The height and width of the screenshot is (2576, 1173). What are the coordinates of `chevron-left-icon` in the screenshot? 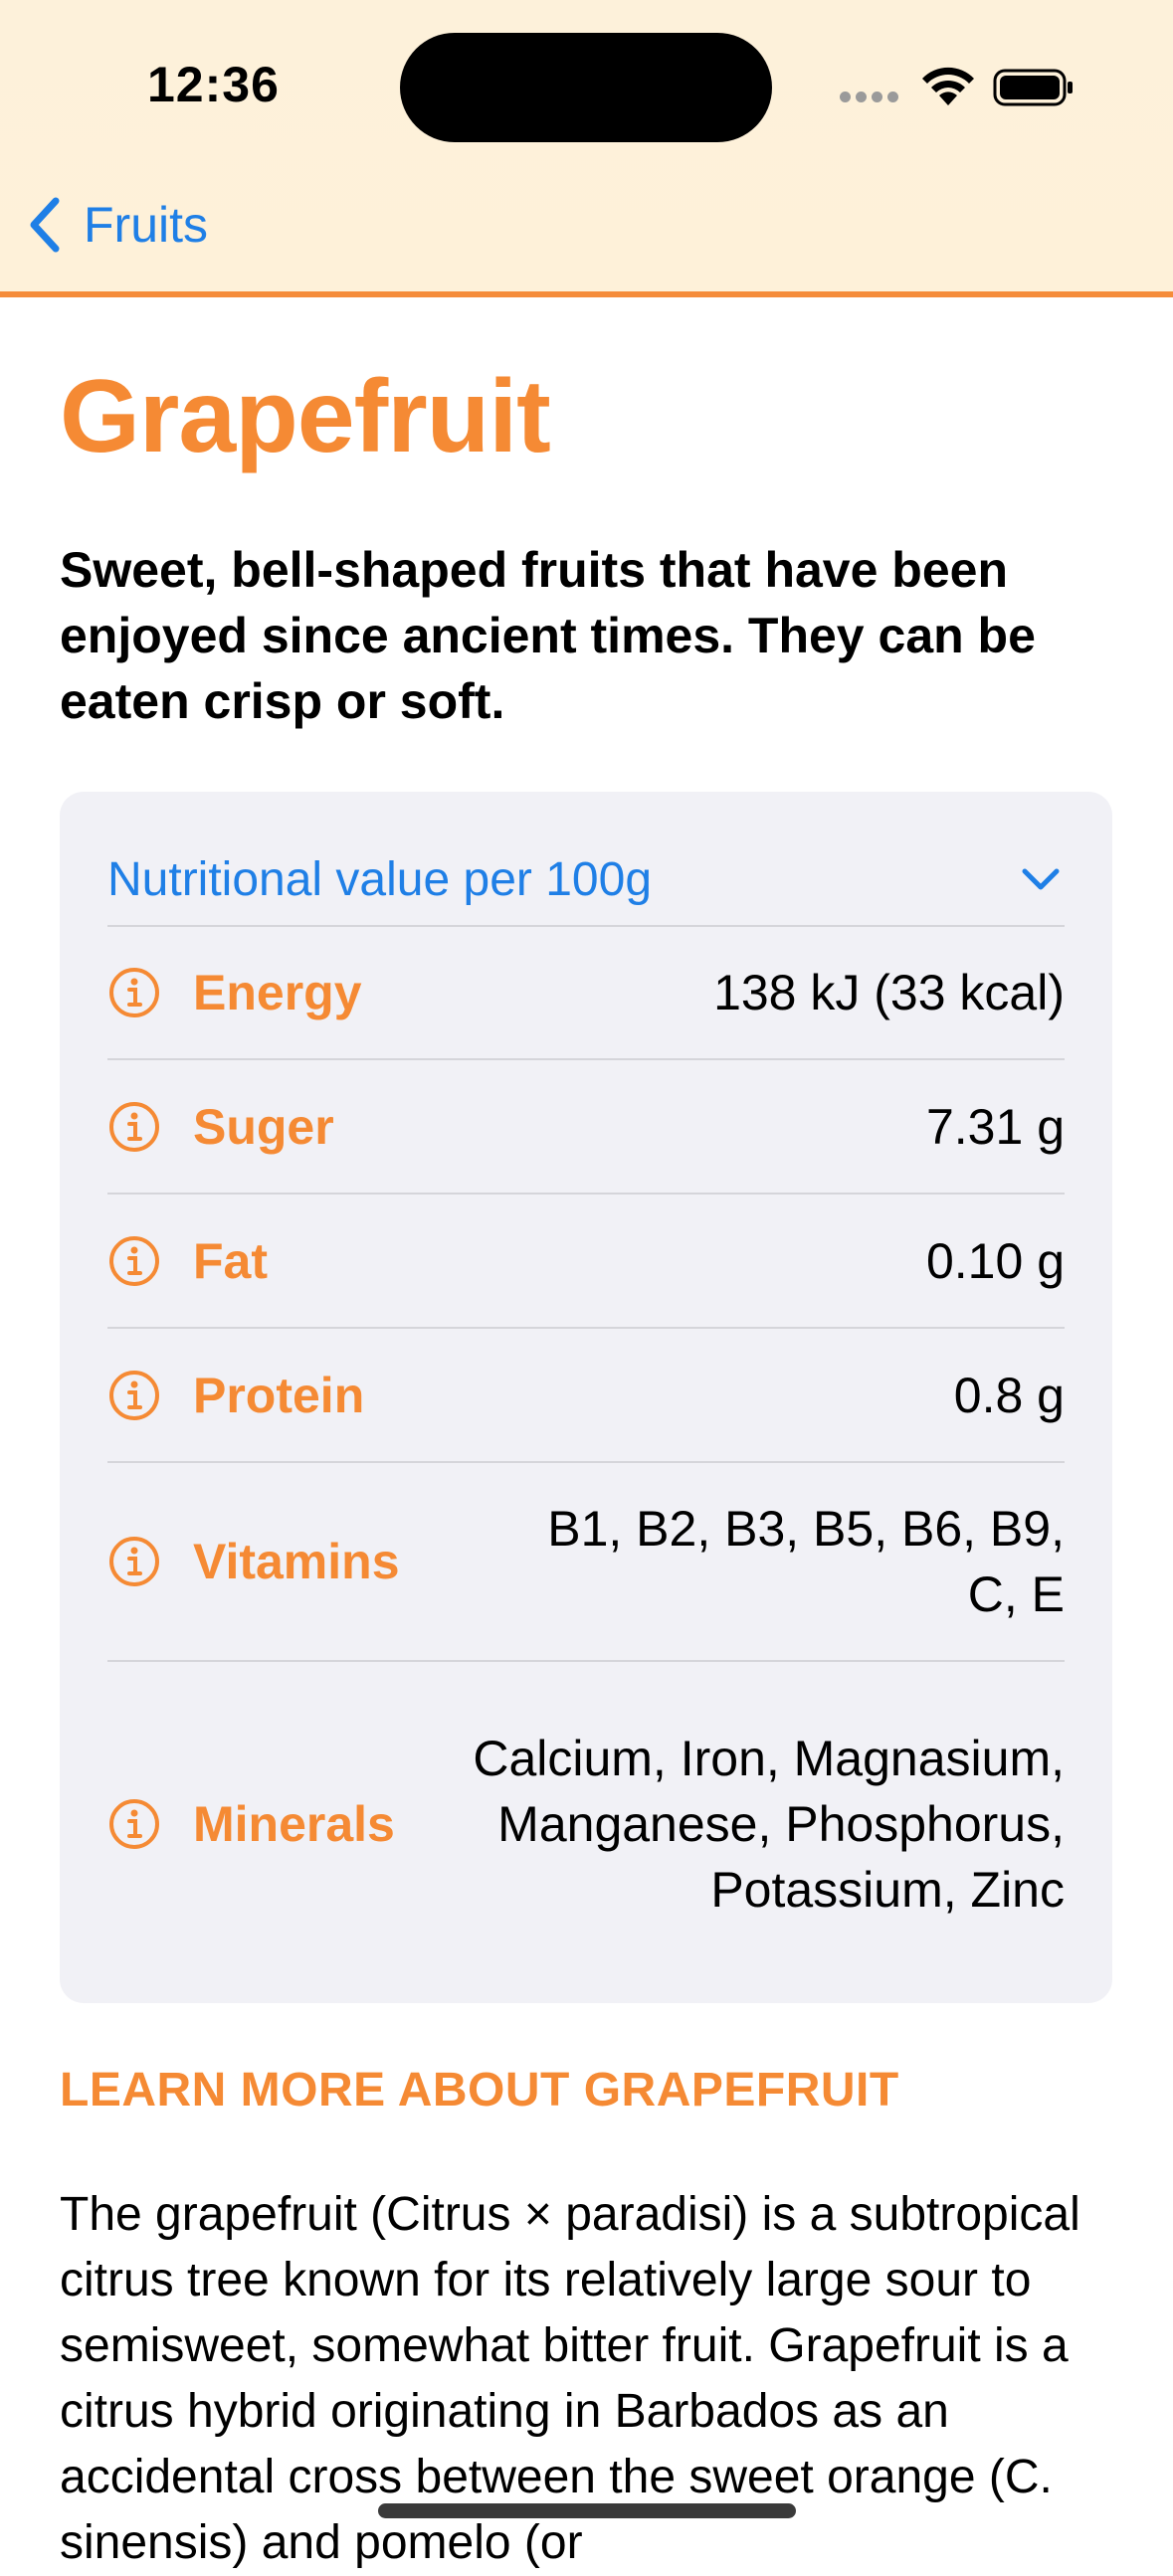 It's located at (45, 225).